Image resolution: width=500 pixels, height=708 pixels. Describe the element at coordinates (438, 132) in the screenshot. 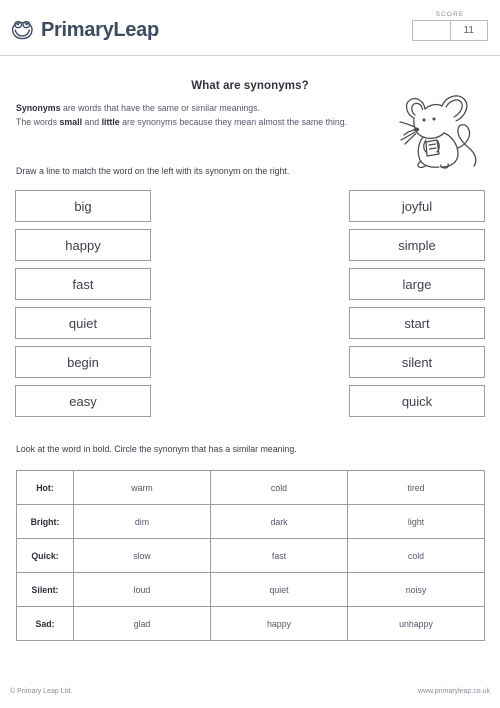

I see `mouse-illustration` at that location.